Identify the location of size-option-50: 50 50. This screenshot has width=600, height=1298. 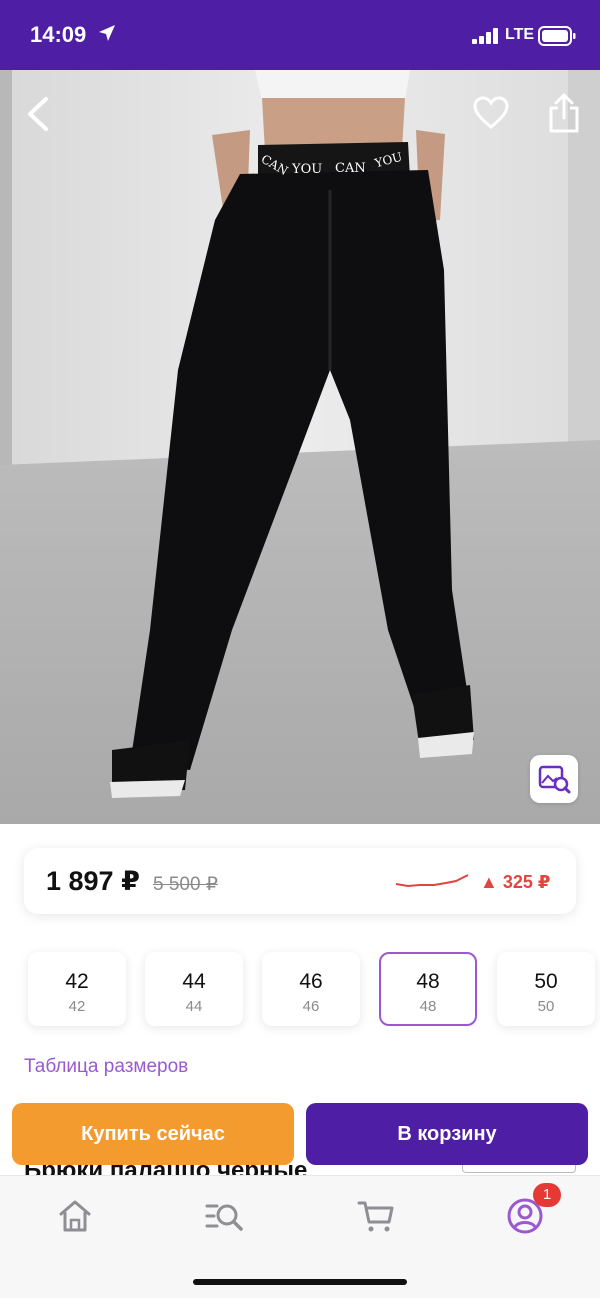
(546, 989).